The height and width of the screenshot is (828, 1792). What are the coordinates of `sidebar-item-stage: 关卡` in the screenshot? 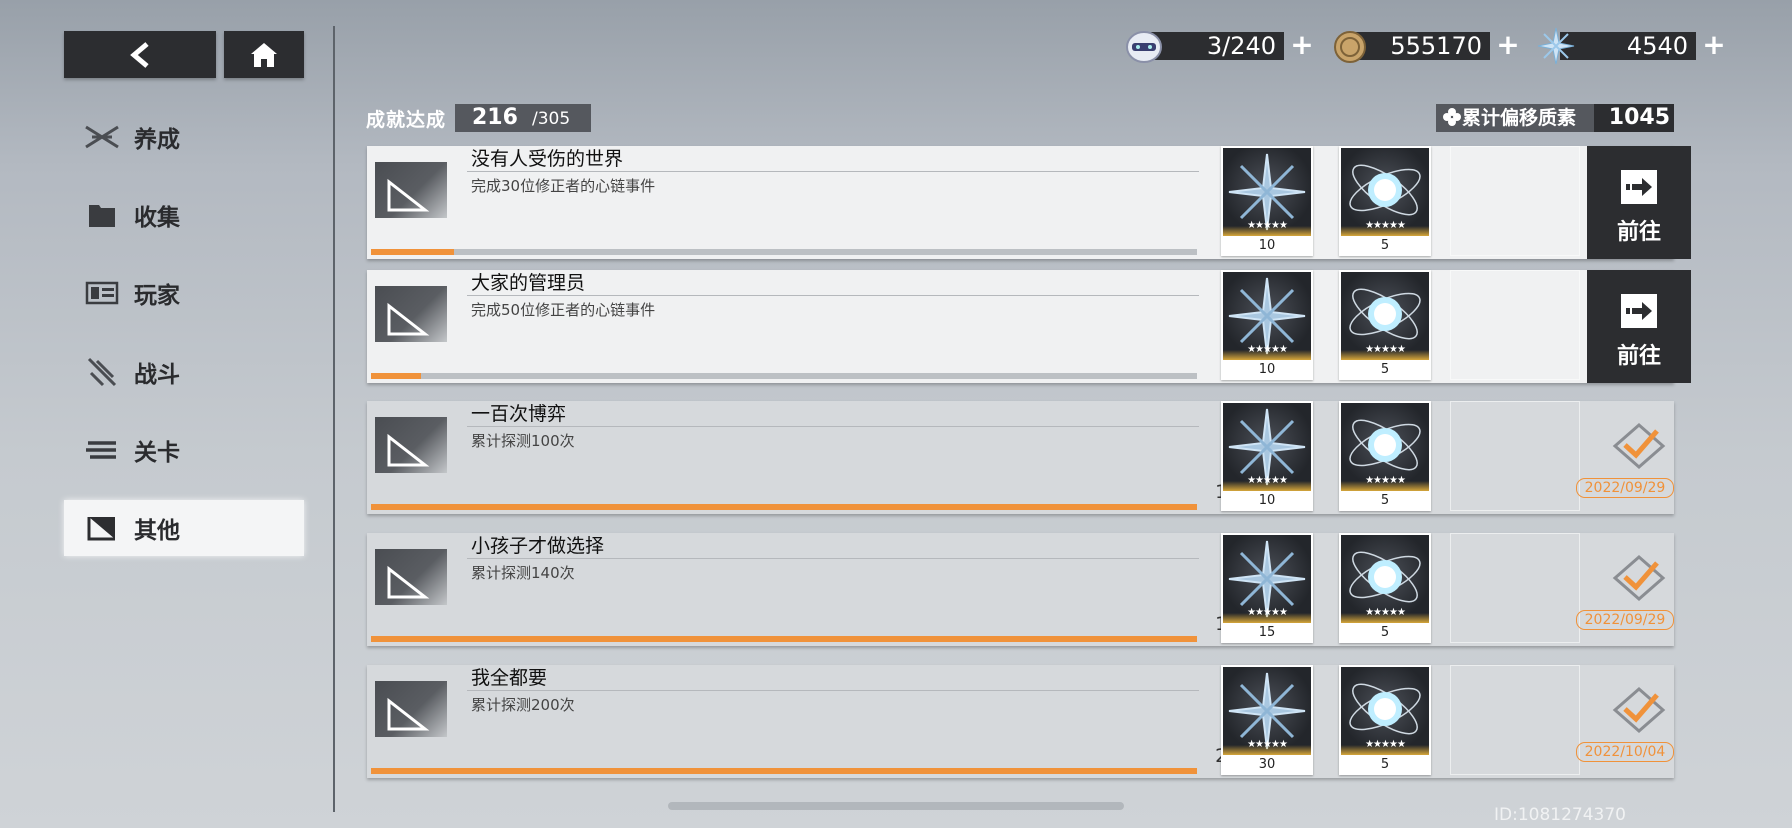 It's located at (184, 450).